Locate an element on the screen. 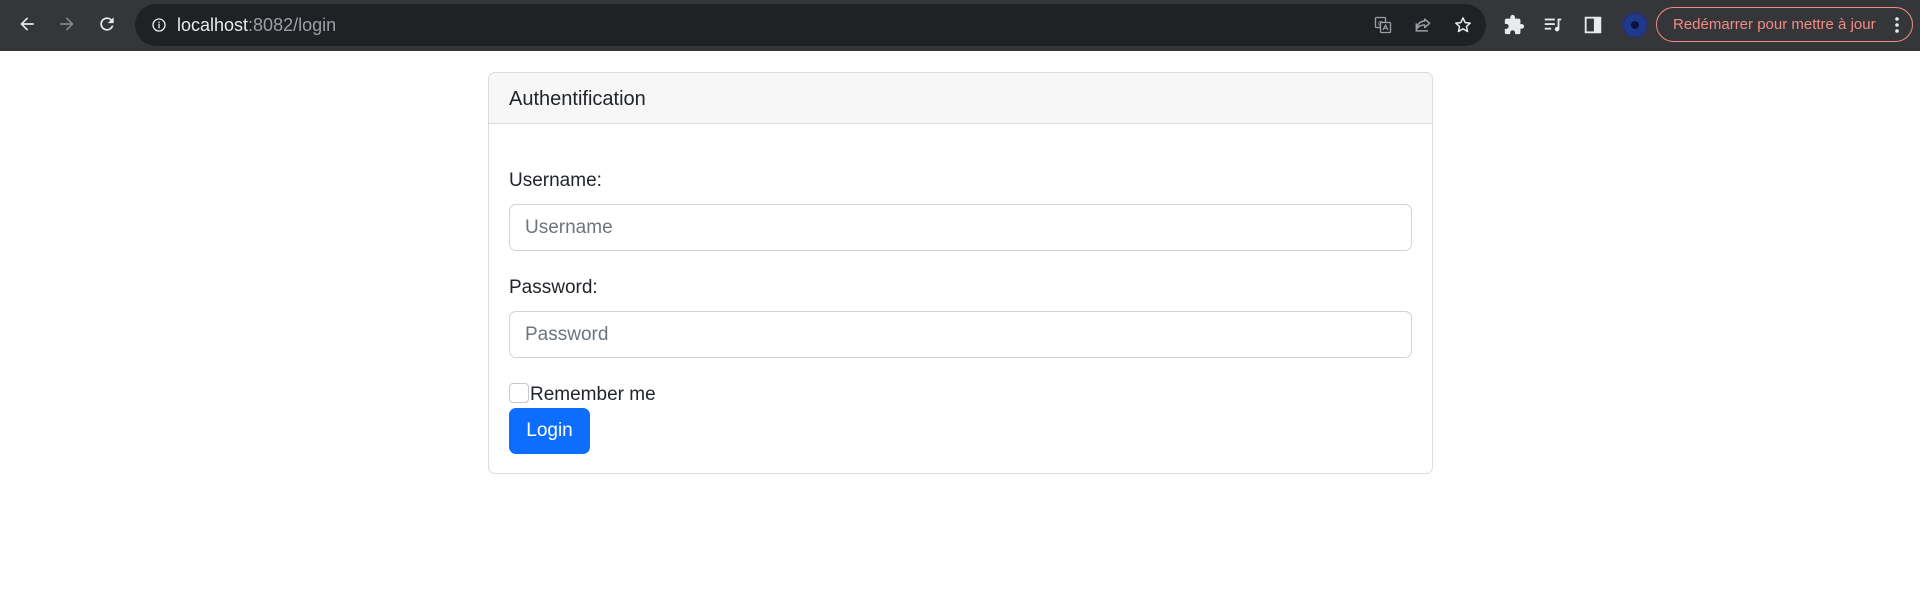 The width and height of the screenshot is (1920, 613). arrow-right-icon is located at coordinates (67, 24).